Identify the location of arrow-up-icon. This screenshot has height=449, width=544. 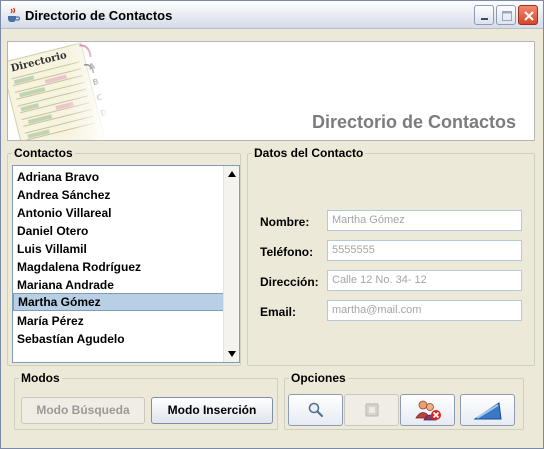
(232, 174).